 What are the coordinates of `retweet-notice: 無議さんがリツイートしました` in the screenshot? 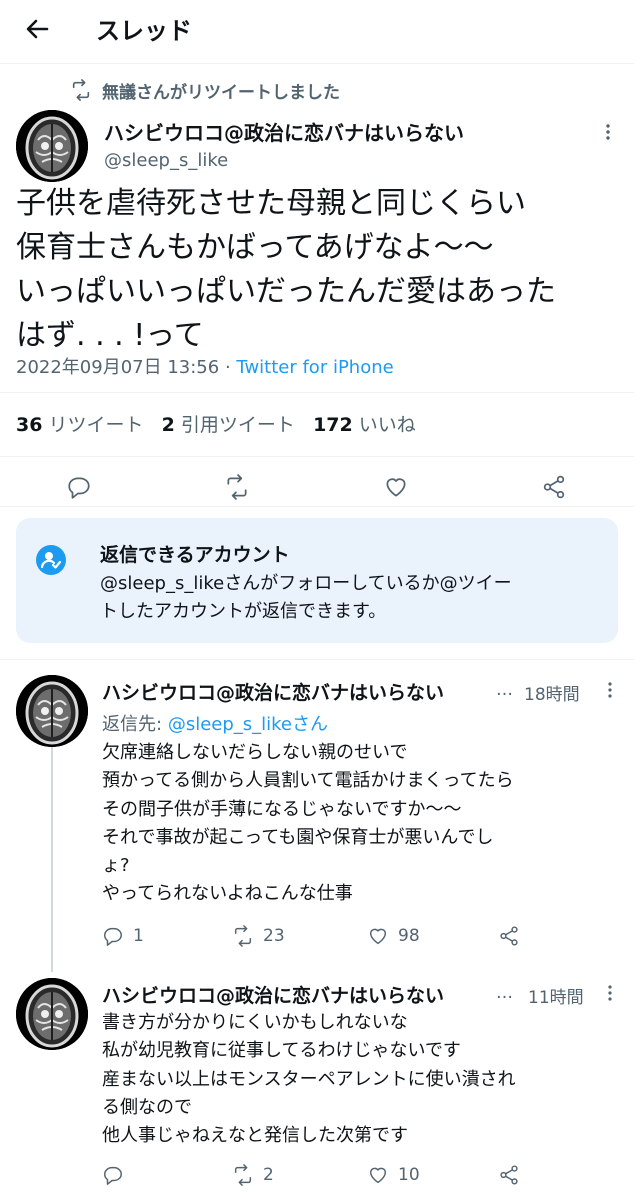 It's located at (205, 90).